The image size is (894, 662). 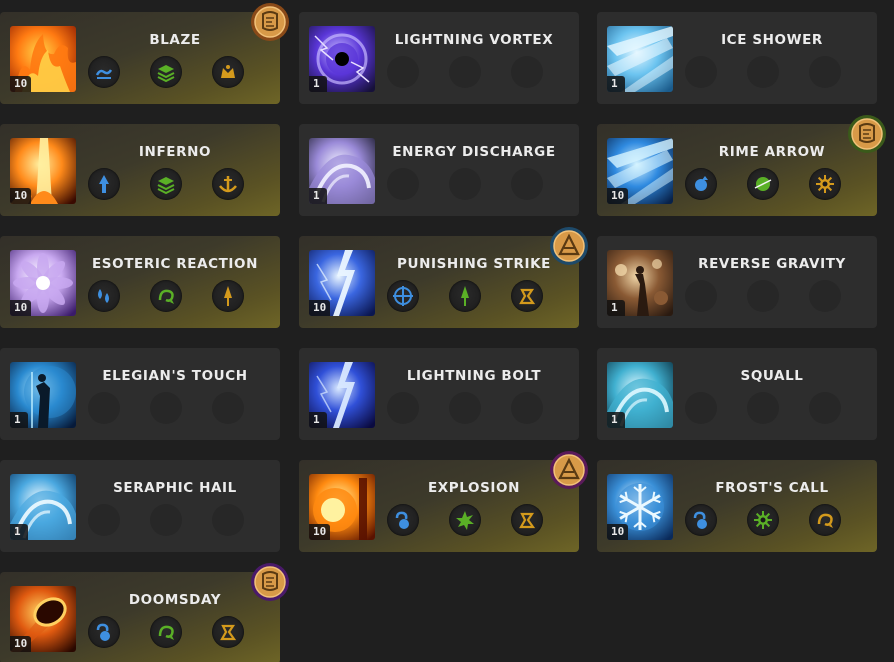 I want to click on skill-name: SERAPHIC HAIL, so click(x=175, y=488).